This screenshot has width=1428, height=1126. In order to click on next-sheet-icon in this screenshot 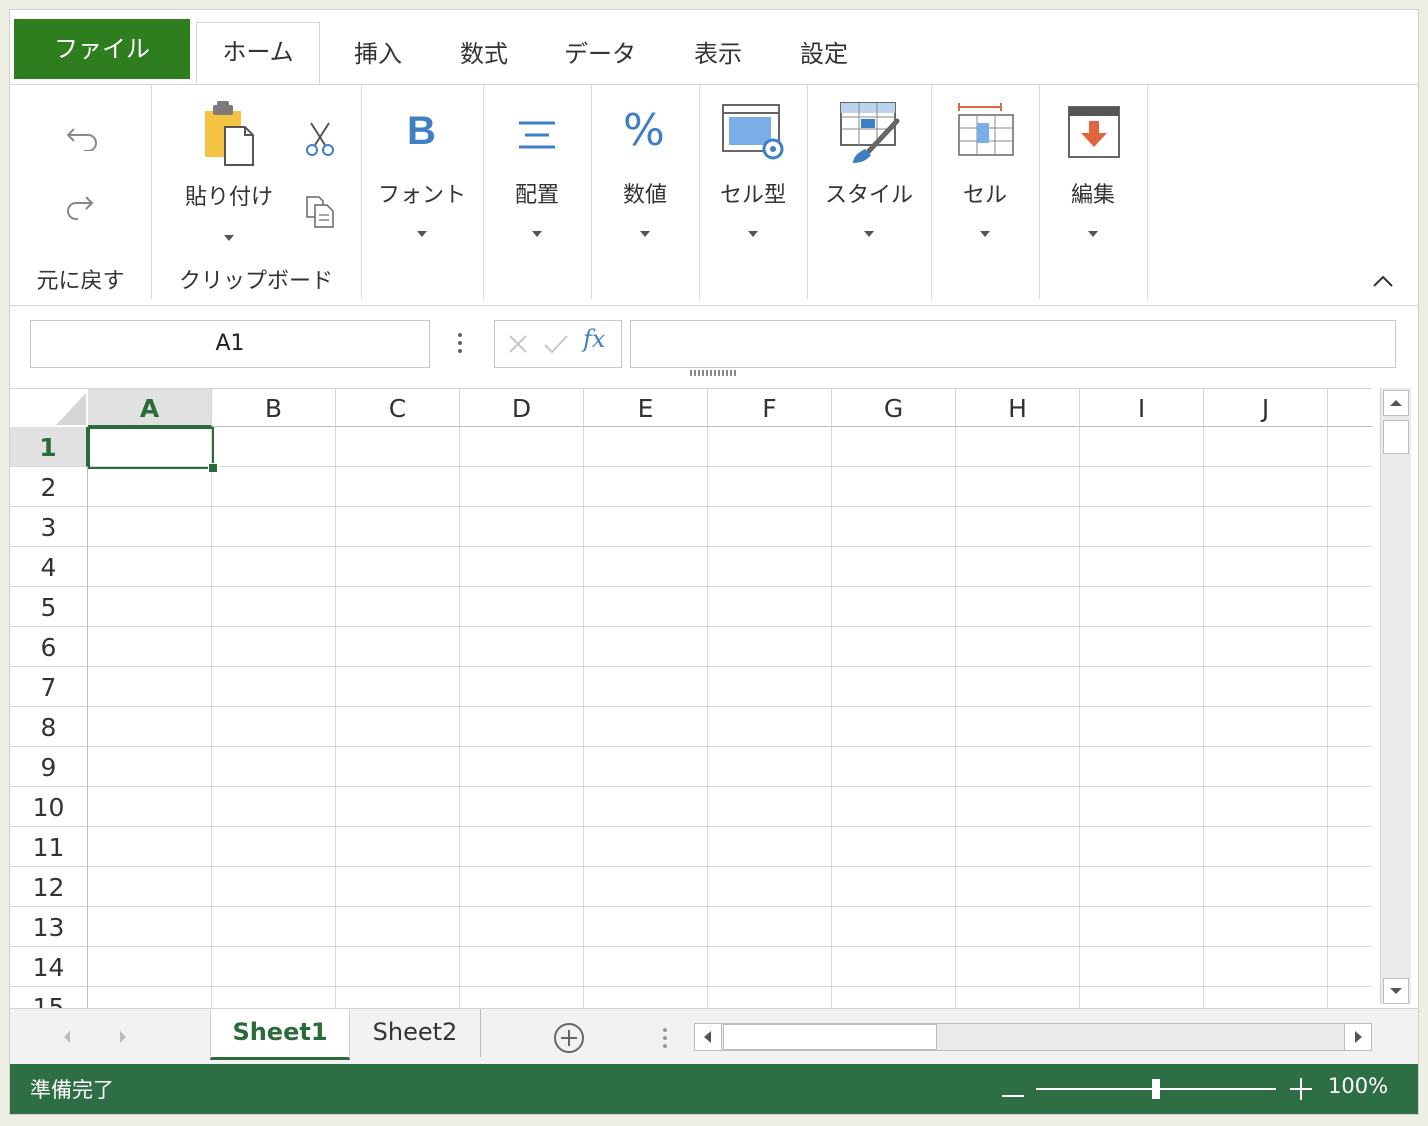, I will do `click(123, 1037)`.